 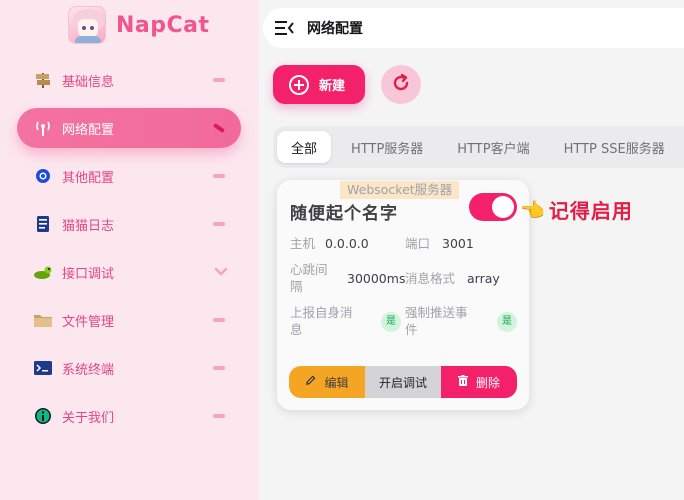 I want to click on port-value: 3001, so click(x=458, y=243).